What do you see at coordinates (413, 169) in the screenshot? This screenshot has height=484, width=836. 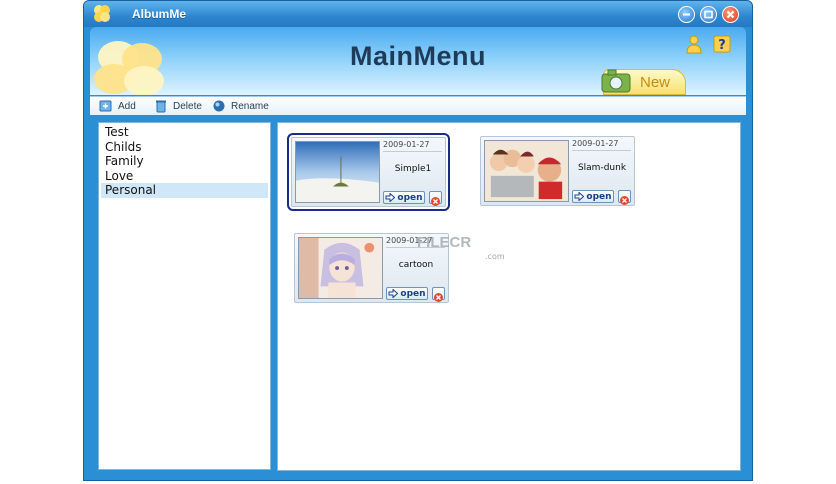 I see `card-title: Simple1` at bounding box center [413, 169].